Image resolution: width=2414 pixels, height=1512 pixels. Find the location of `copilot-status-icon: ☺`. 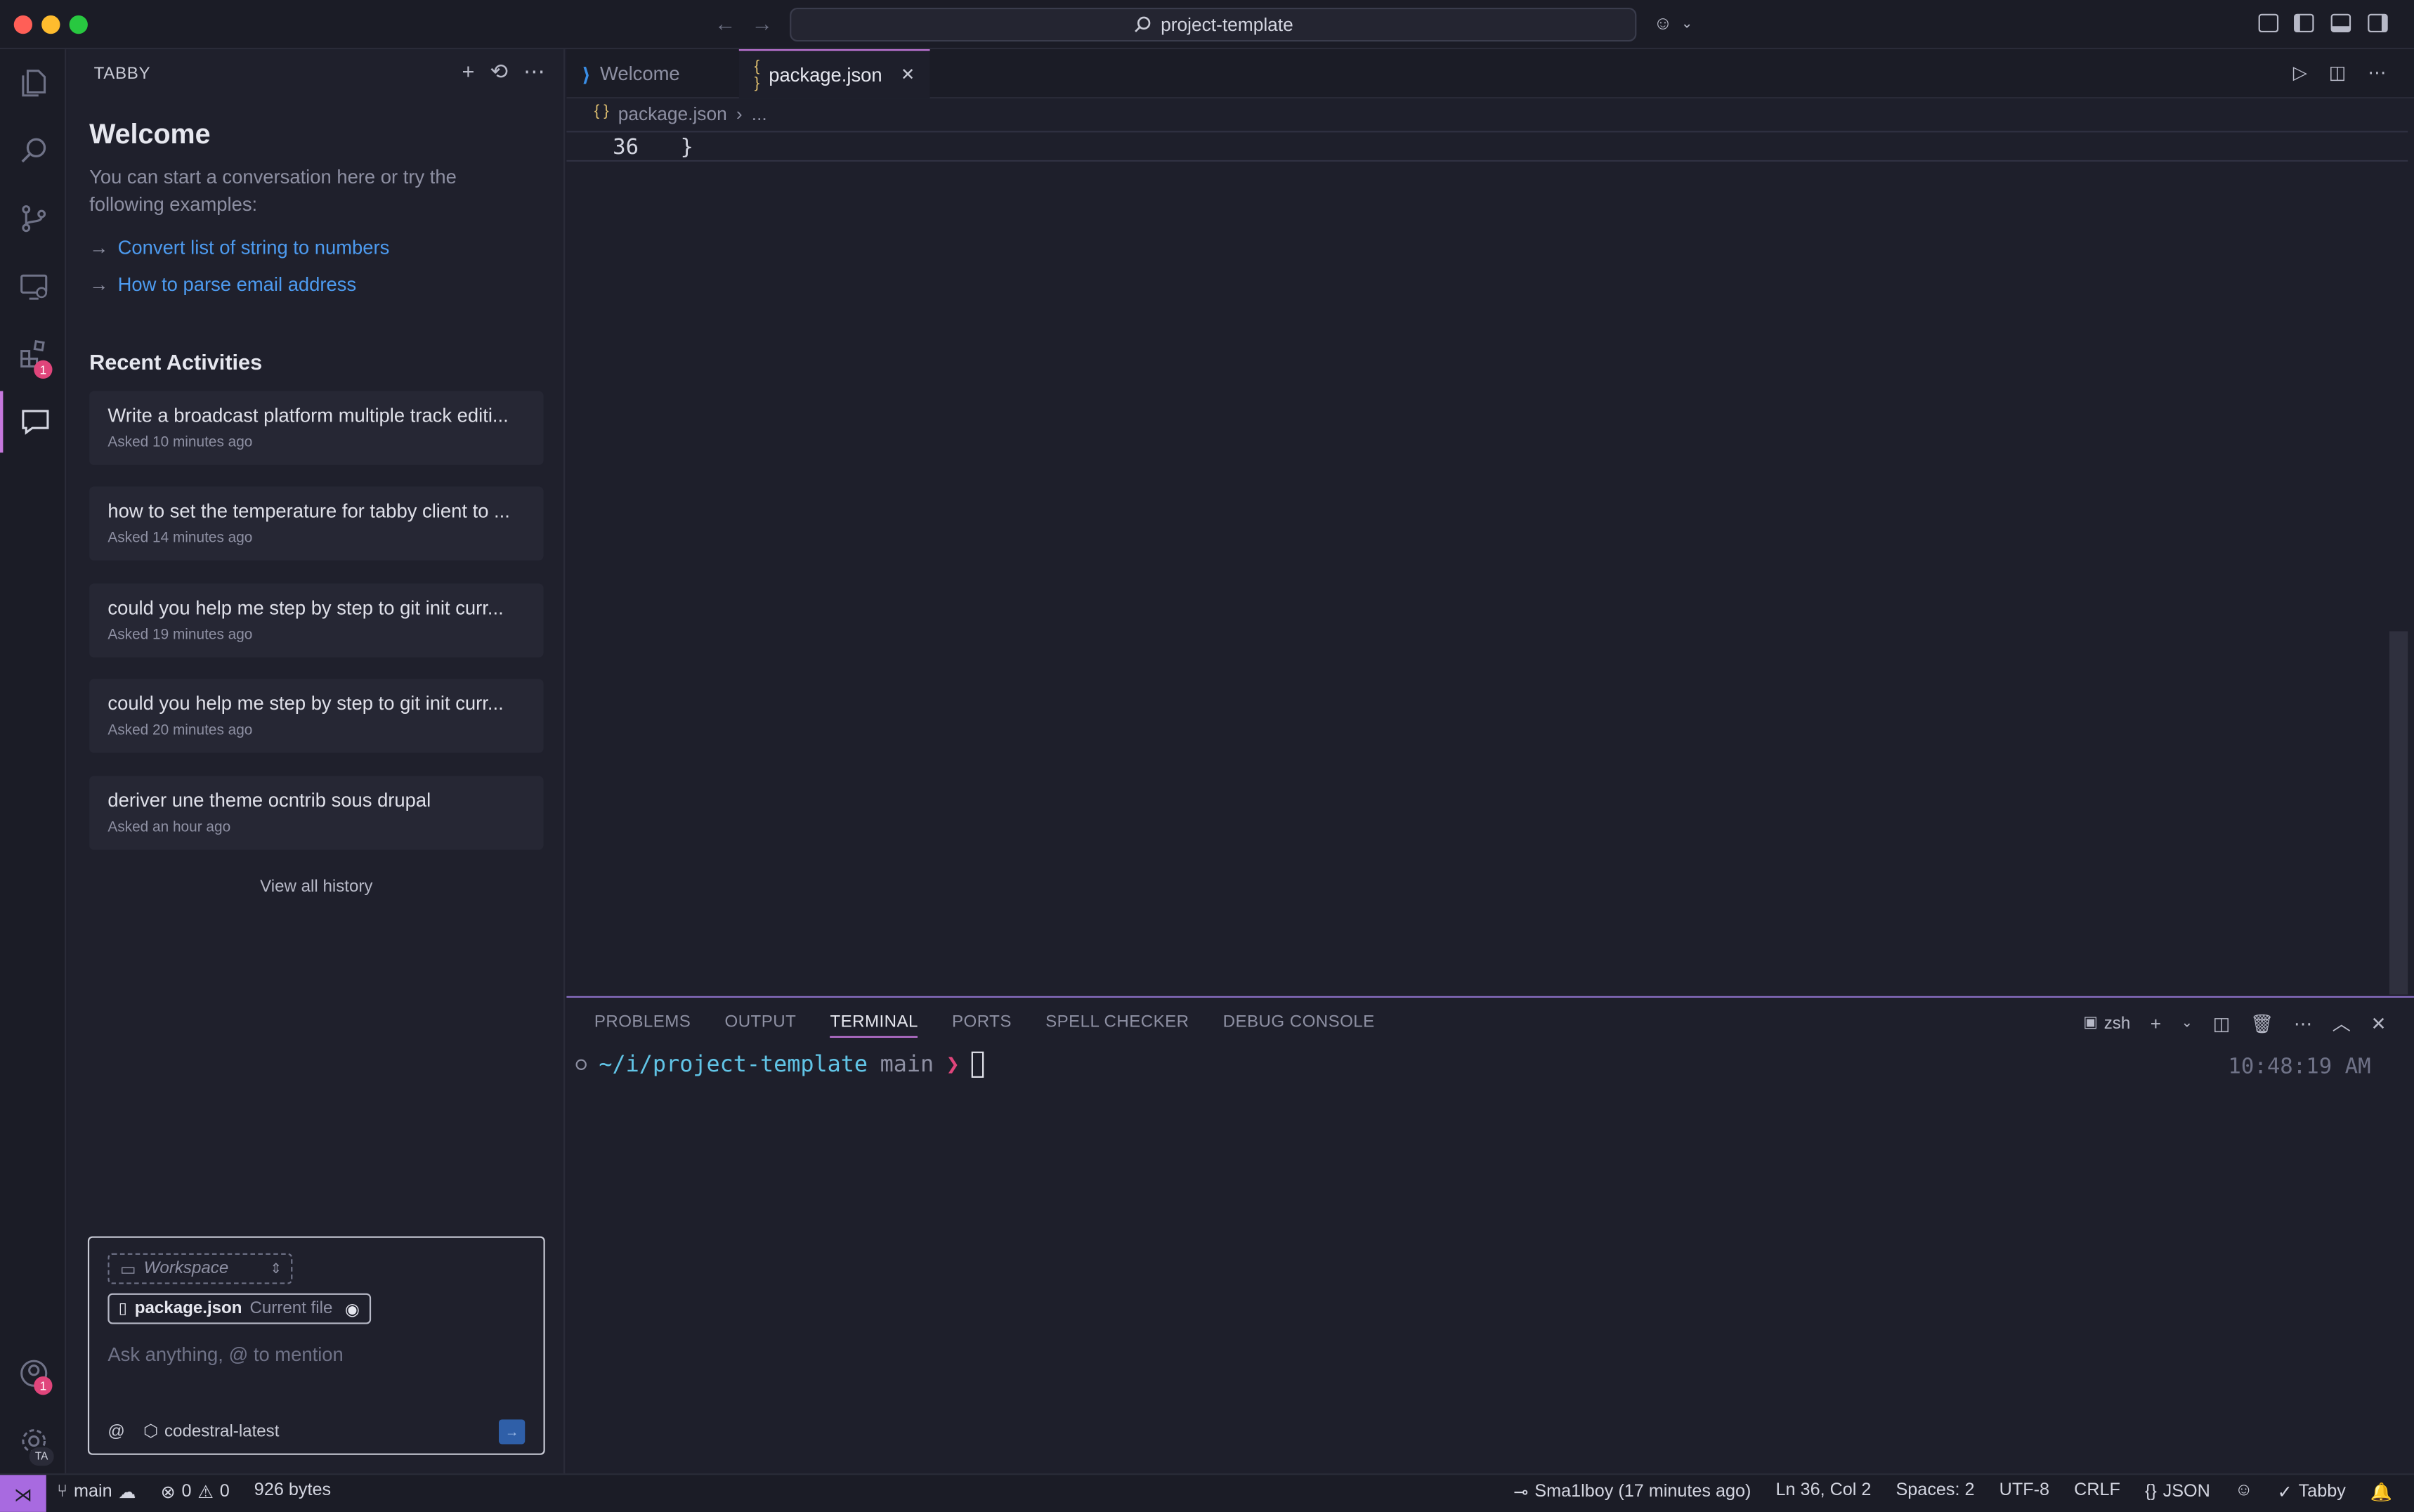

copilot-status-icon: ☺ is located at coordinates (2244, 1492).